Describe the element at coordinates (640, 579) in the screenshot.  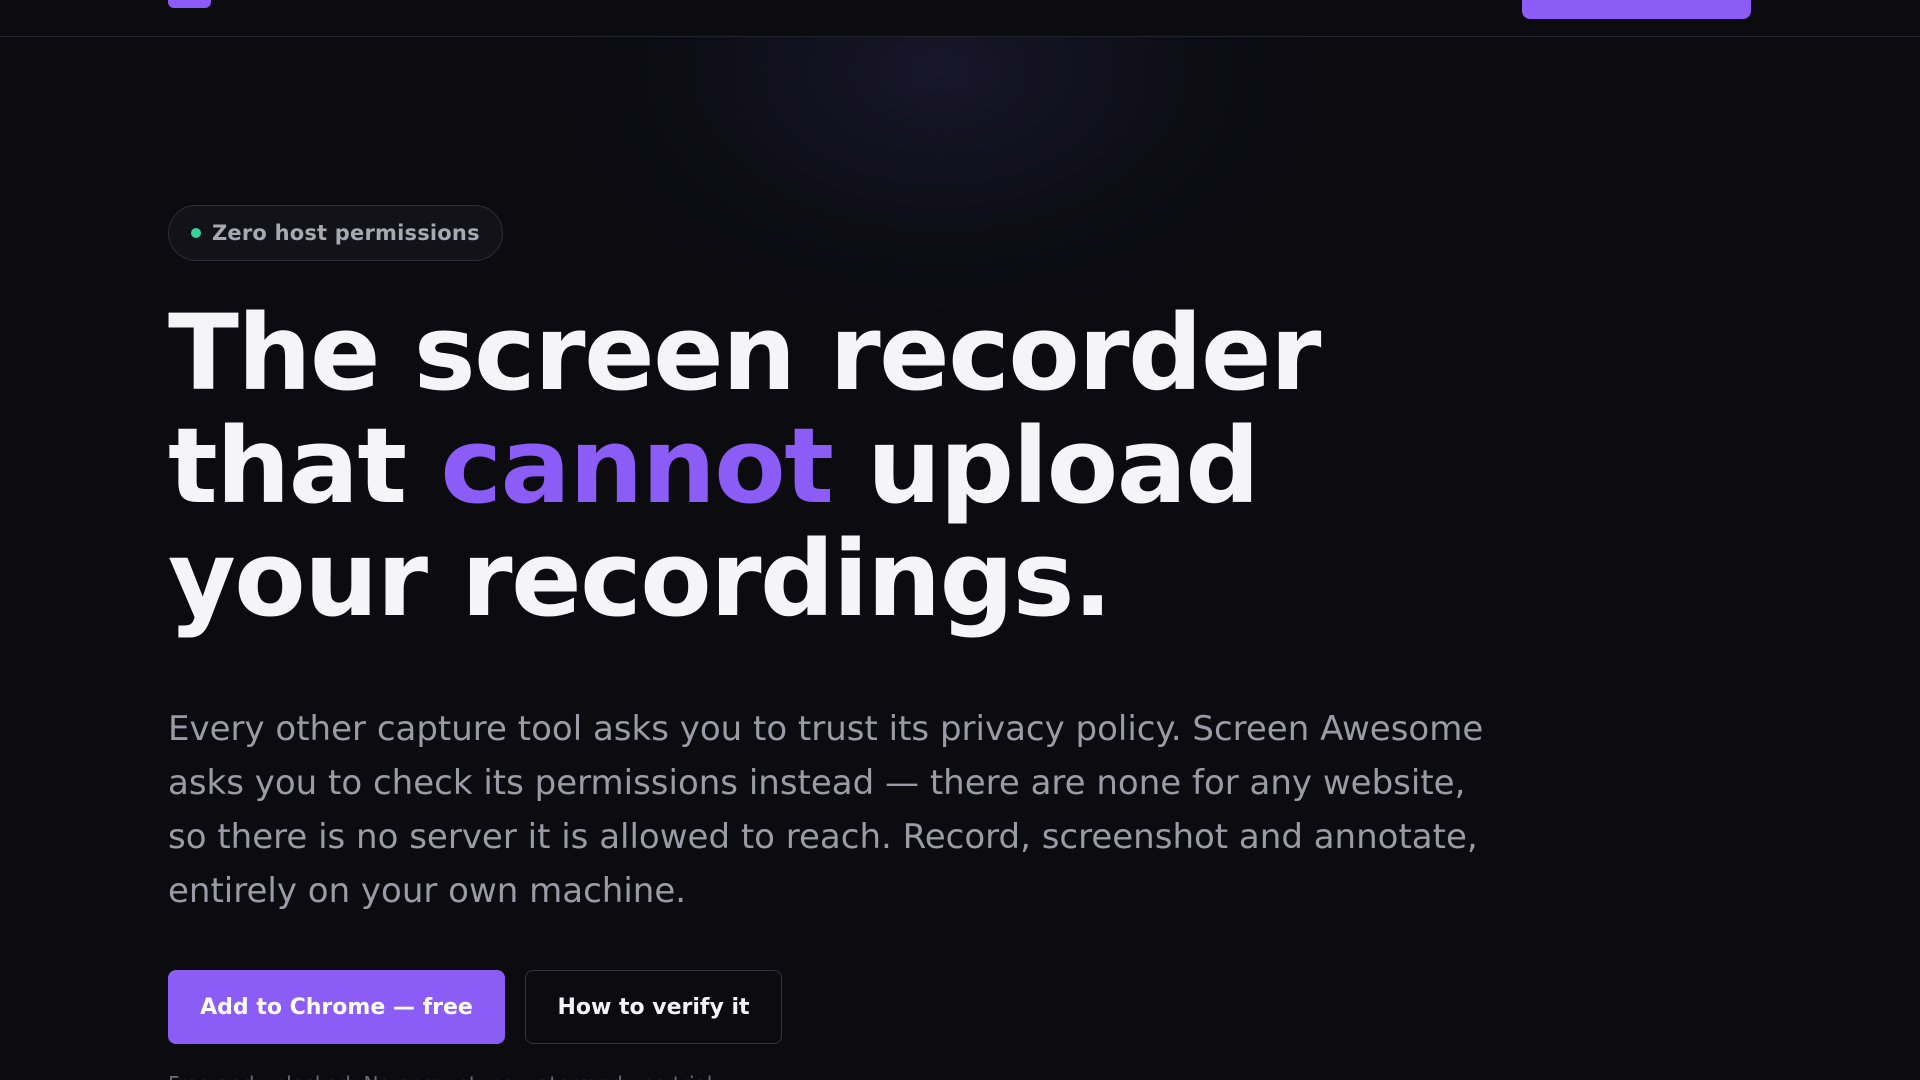
I see `headline-line-3: your recordings.` at that location.